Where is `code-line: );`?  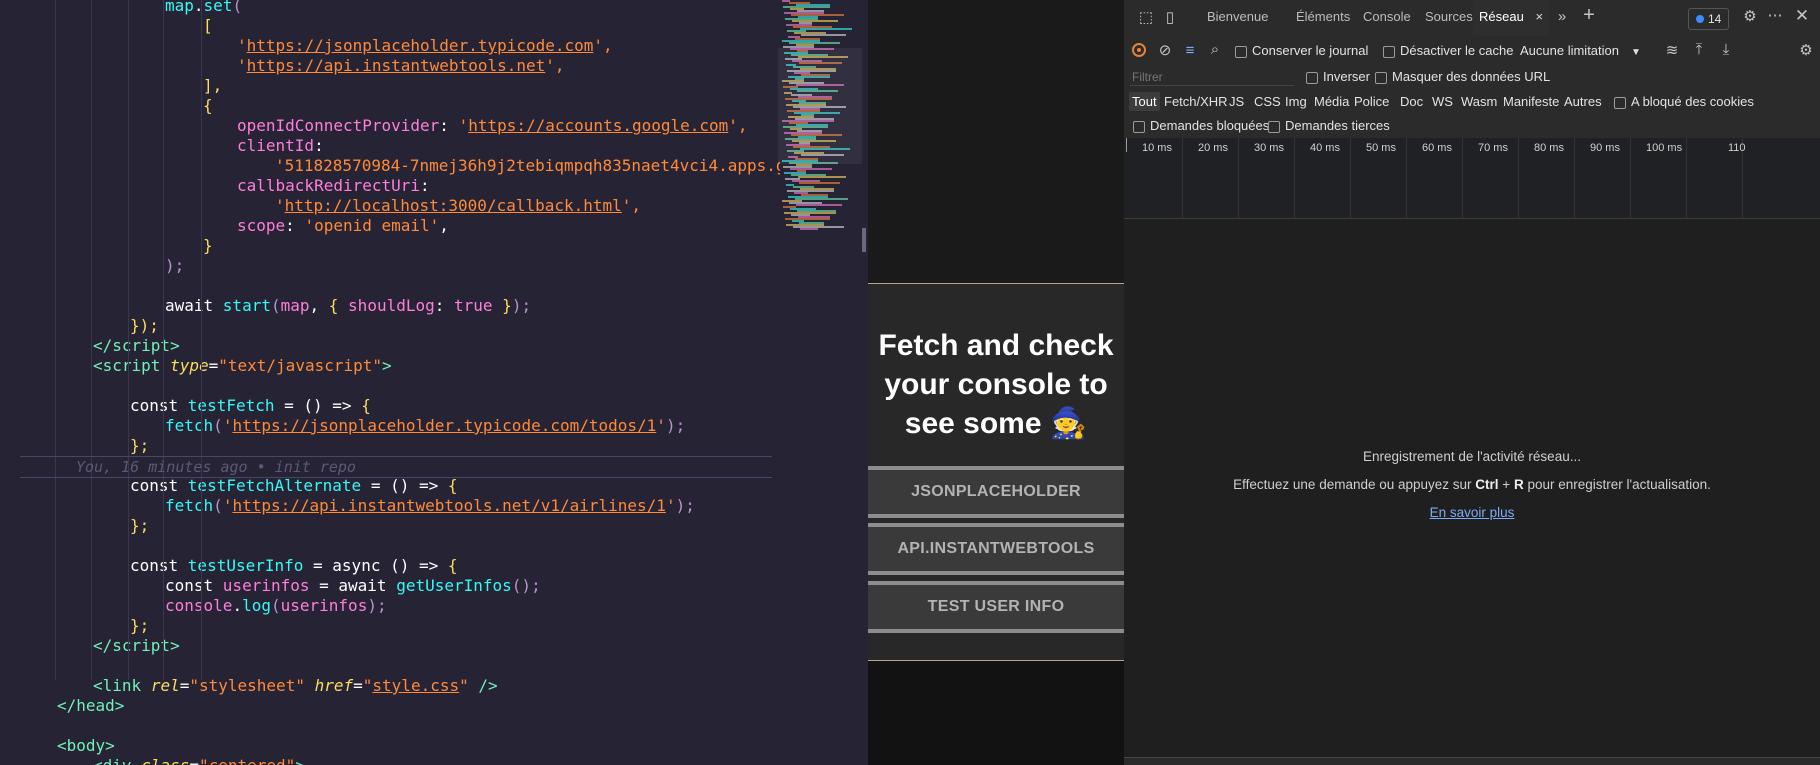
code-line: ); is located at coordinates (174, 266).